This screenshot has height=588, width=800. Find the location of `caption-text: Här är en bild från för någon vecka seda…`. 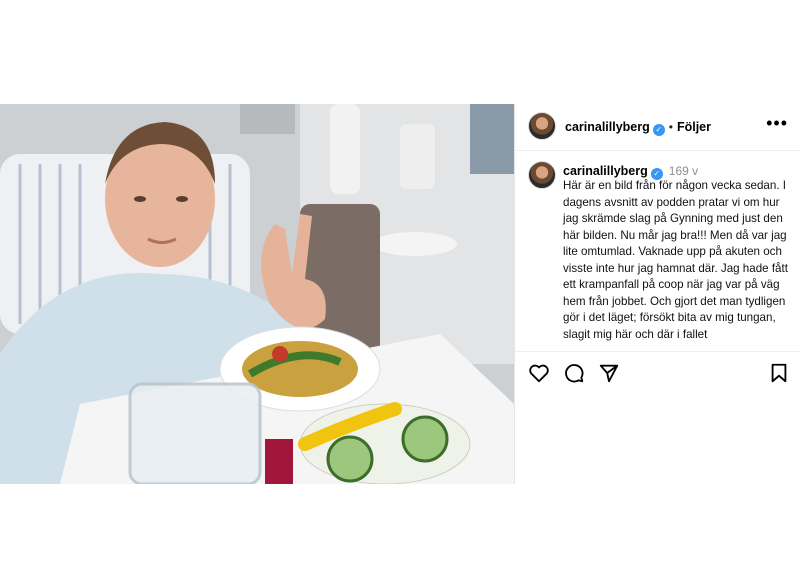

caption-text: Här är en bild från för någon vecka seda… is located at coordinates (675, 260).